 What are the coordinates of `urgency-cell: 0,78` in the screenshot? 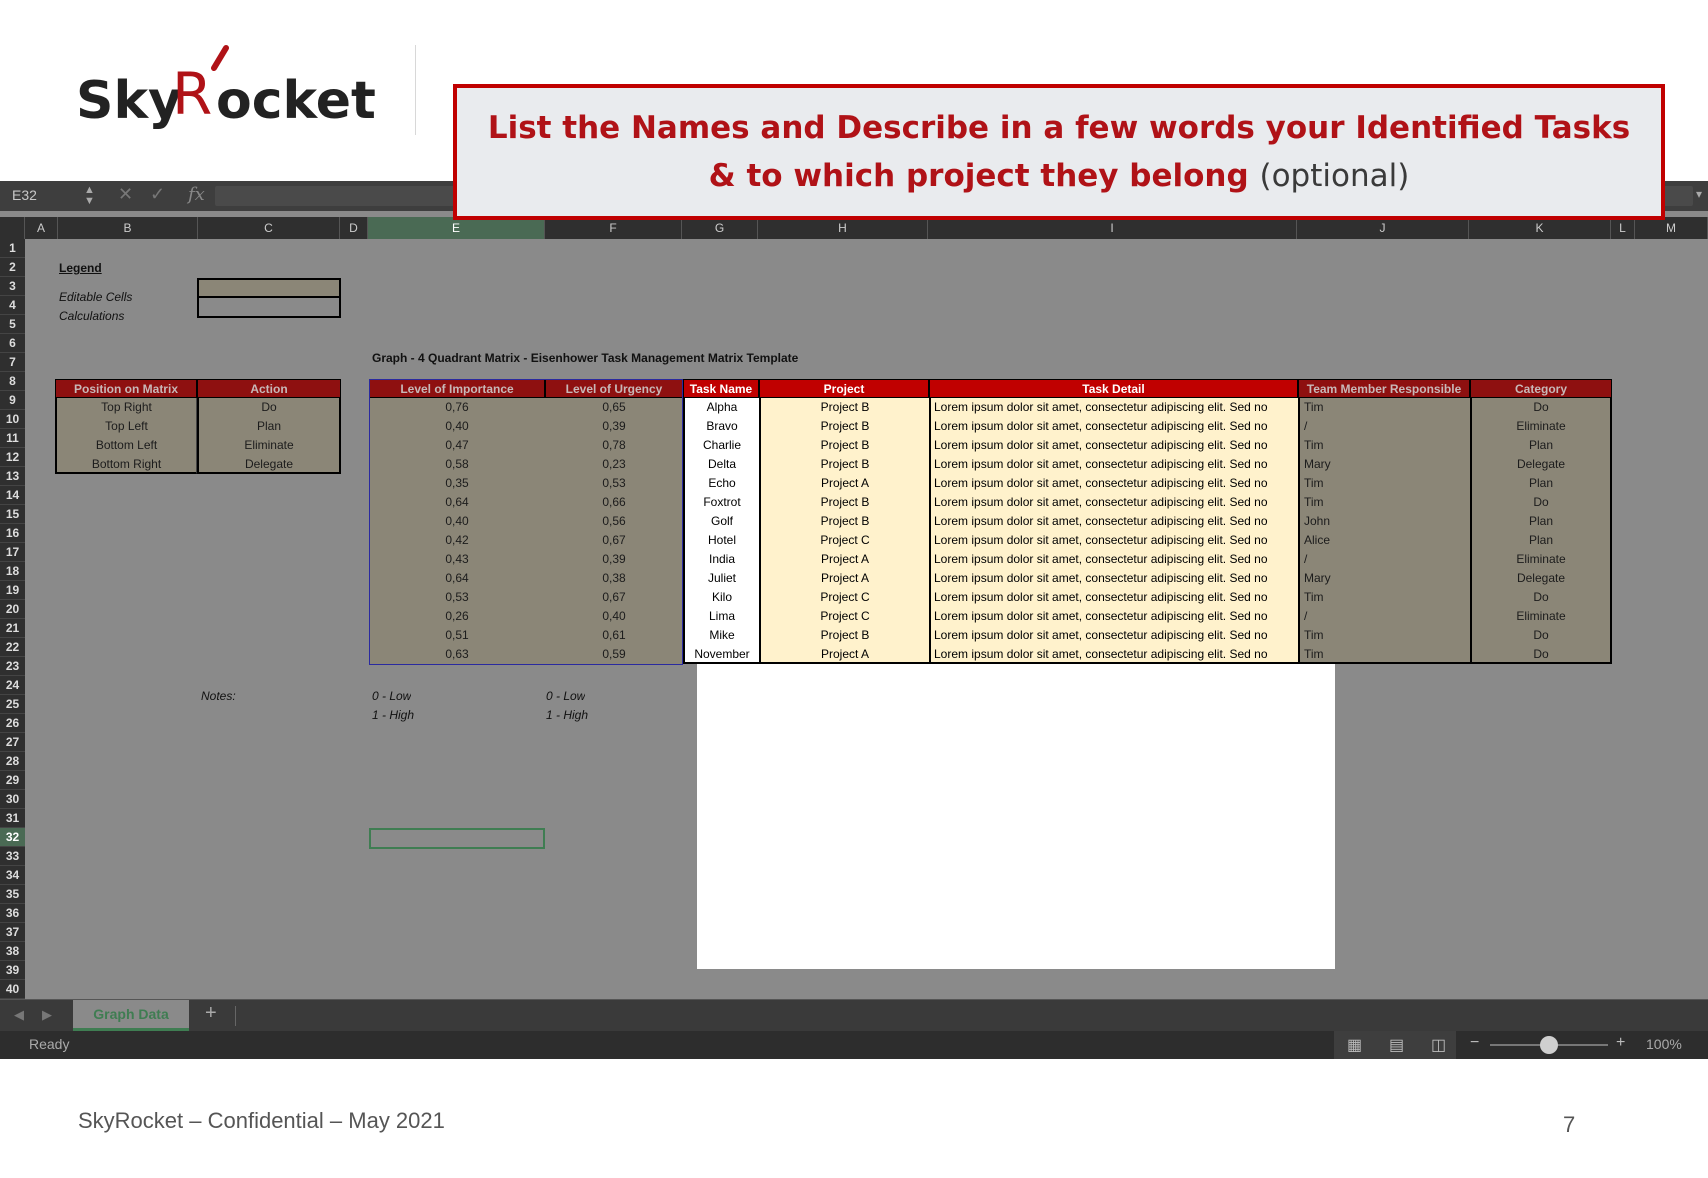 It's located at (614, 445).